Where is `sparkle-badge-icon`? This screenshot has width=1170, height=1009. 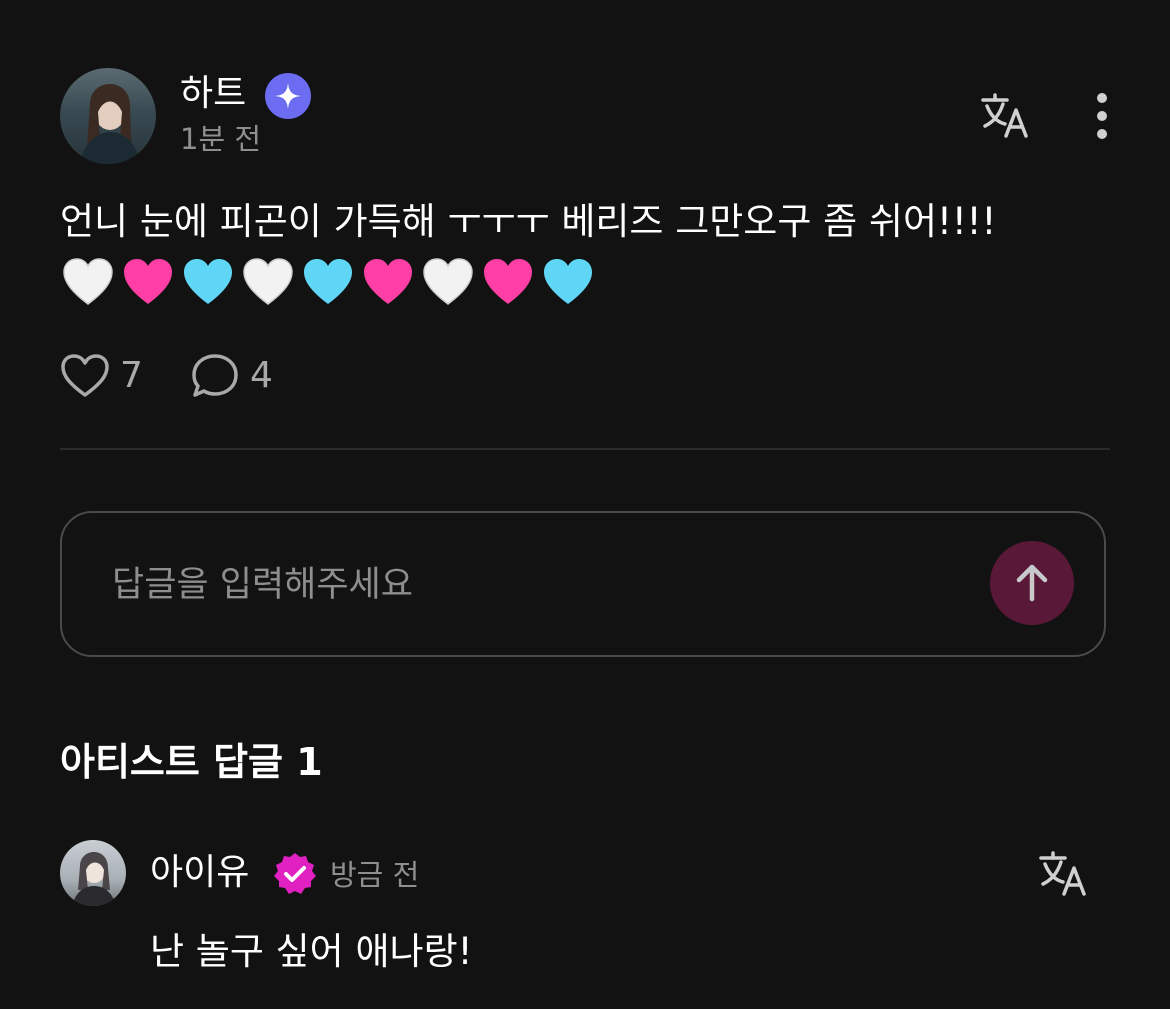 sparkle-badge-icon is located at coordinates (288, 96).